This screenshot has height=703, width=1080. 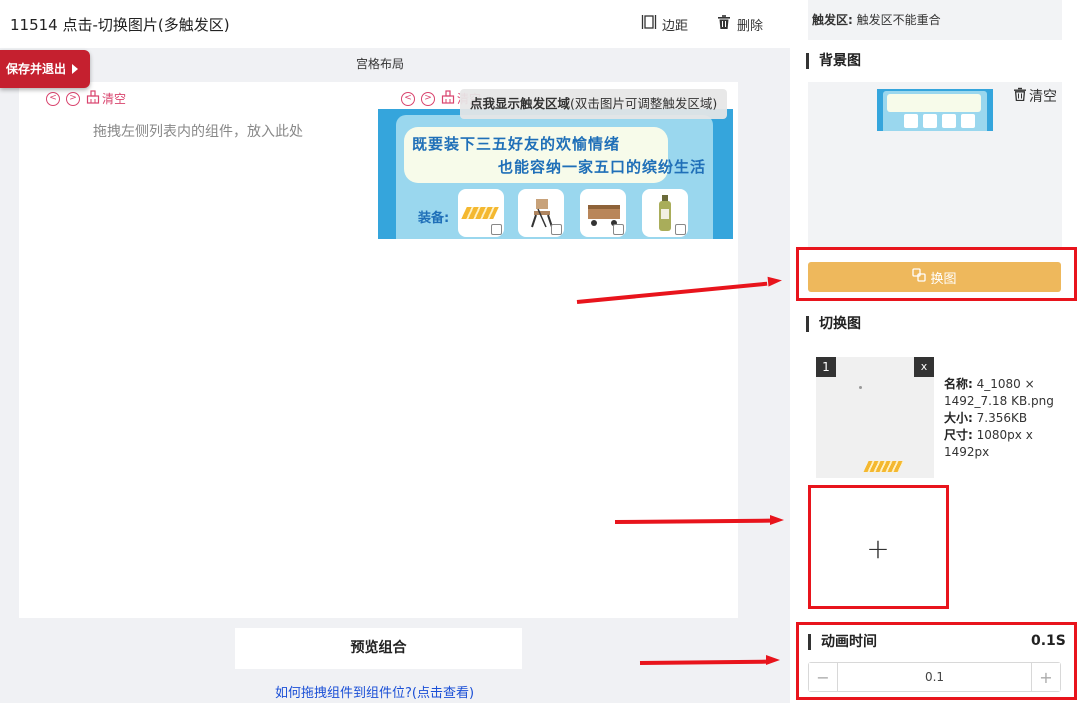 I want to click on preview-combo-button: 预览组合, so click(x=378, y=648).